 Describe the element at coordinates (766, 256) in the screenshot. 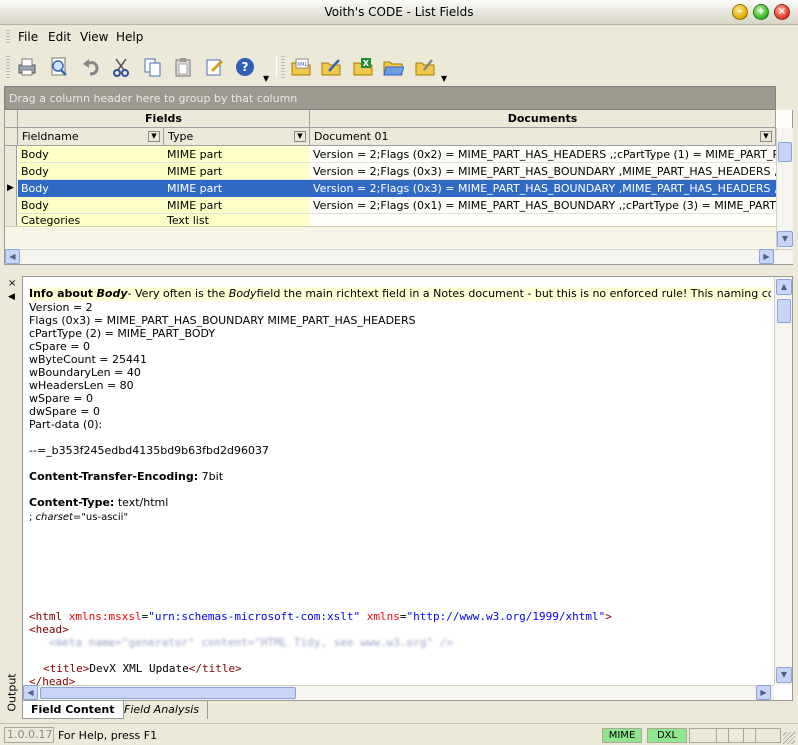

I see `grid-scroll-right-button: ▶` at that location.